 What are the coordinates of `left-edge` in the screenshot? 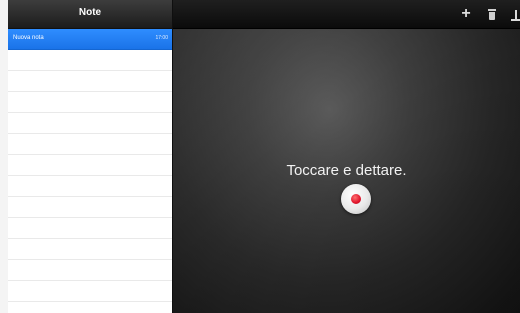 It's located at (4, 156).